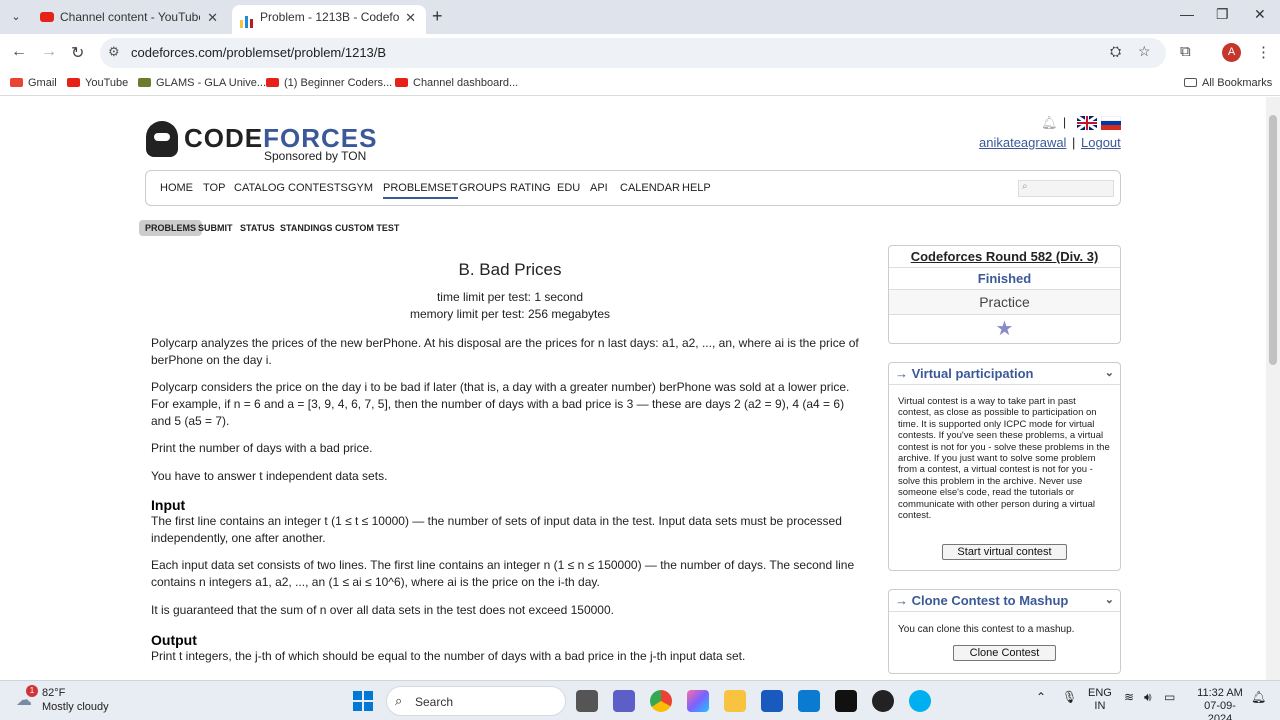 The image size is (1280, 720). What do you see at coordinates (306, 228) in the screenshot?
I see `submenu-standings: STANDINGS` at bounding box center [306, 228].